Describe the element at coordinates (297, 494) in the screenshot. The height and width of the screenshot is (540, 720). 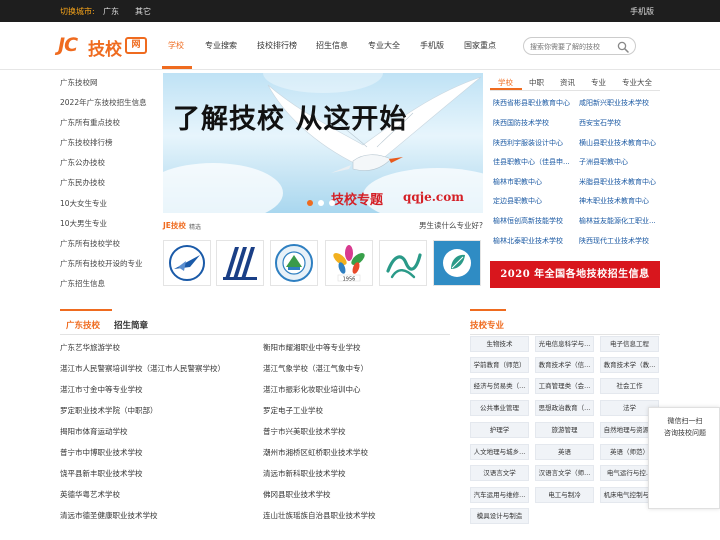
I see `school-link: 佛冈县职业技术学校` at that location.